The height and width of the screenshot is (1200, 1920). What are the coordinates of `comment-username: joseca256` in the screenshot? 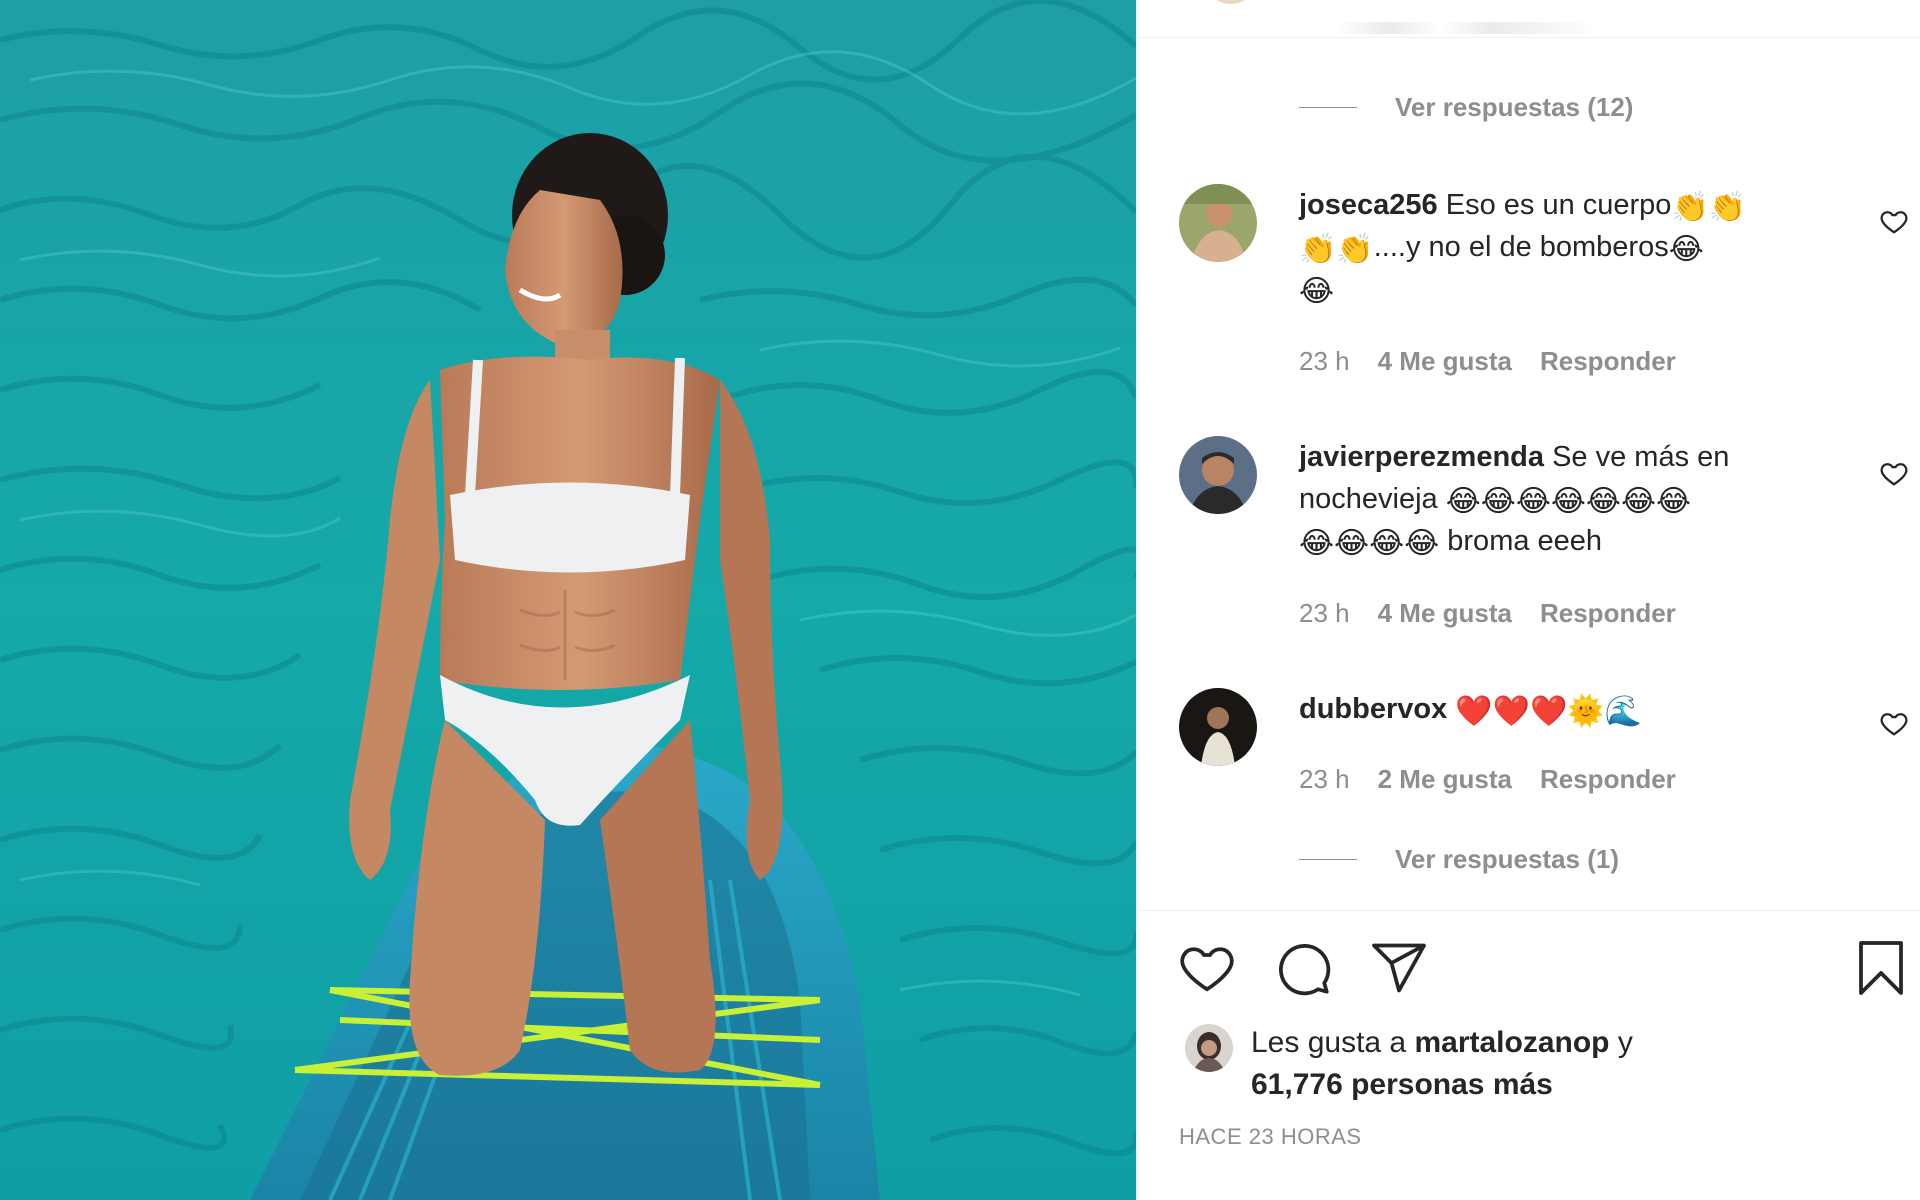 It's located at (1368, 205).